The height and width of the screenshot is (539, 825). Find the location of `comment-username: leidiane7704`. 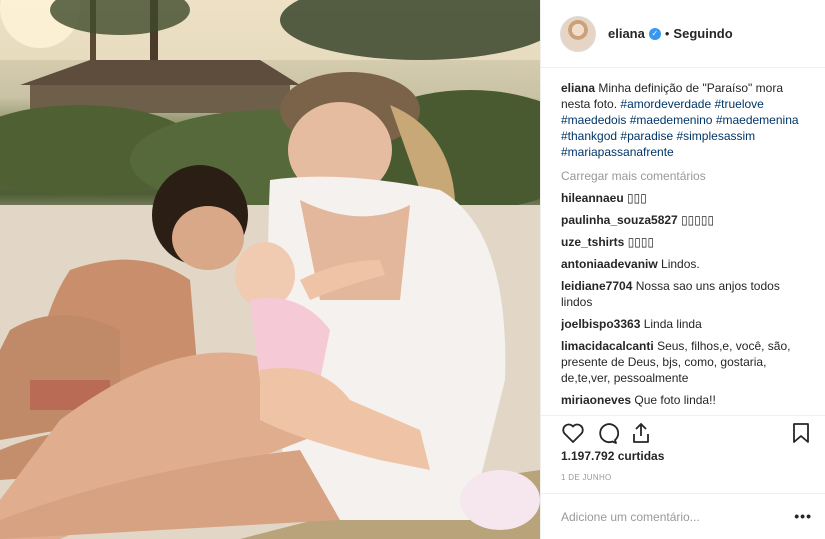

comment-username: leidiane7704 is located at coordinates (596, 286).